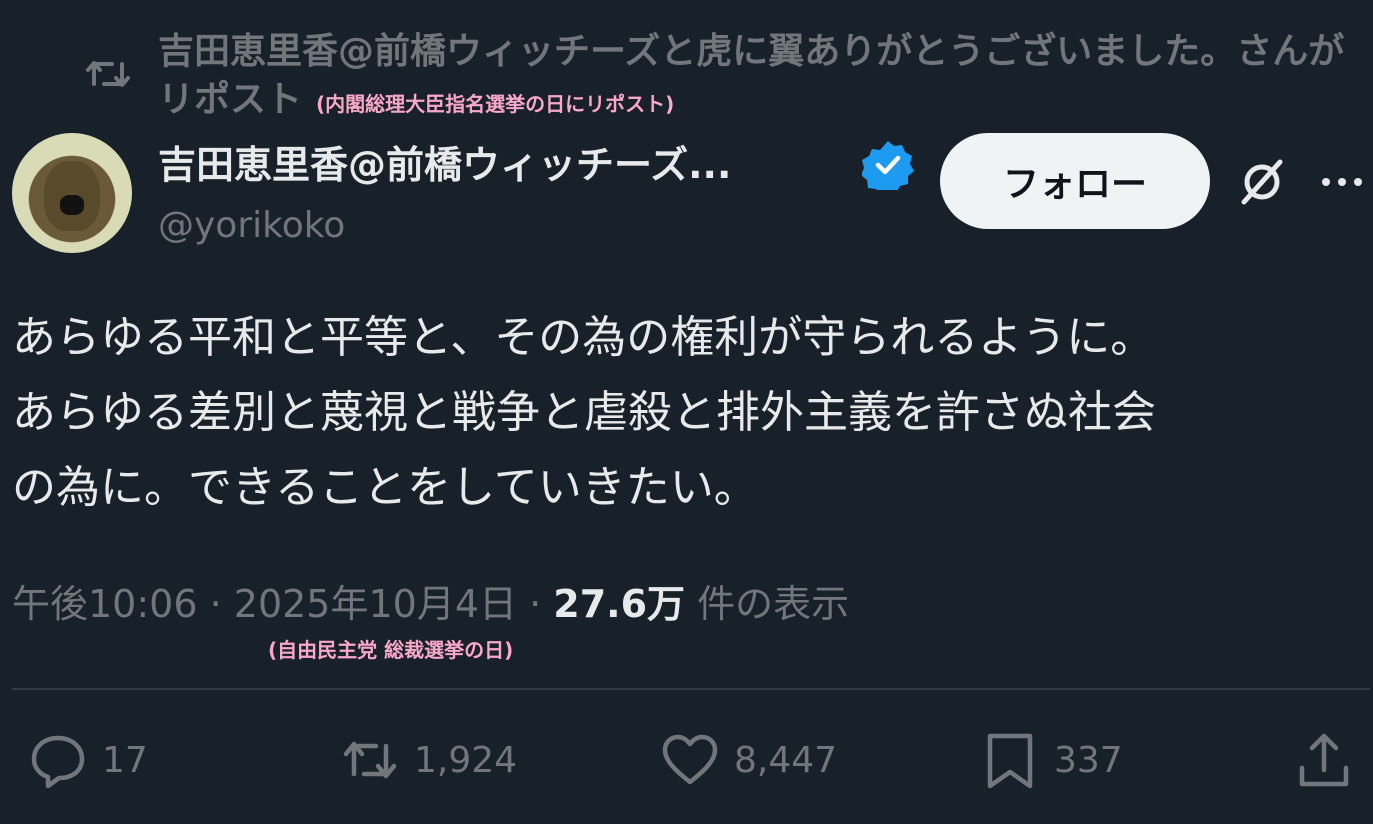  What do you see at coordinates (767, 604) in the screenshot?
I see `view-label: 件の表示` at bounding box center [767, 604].